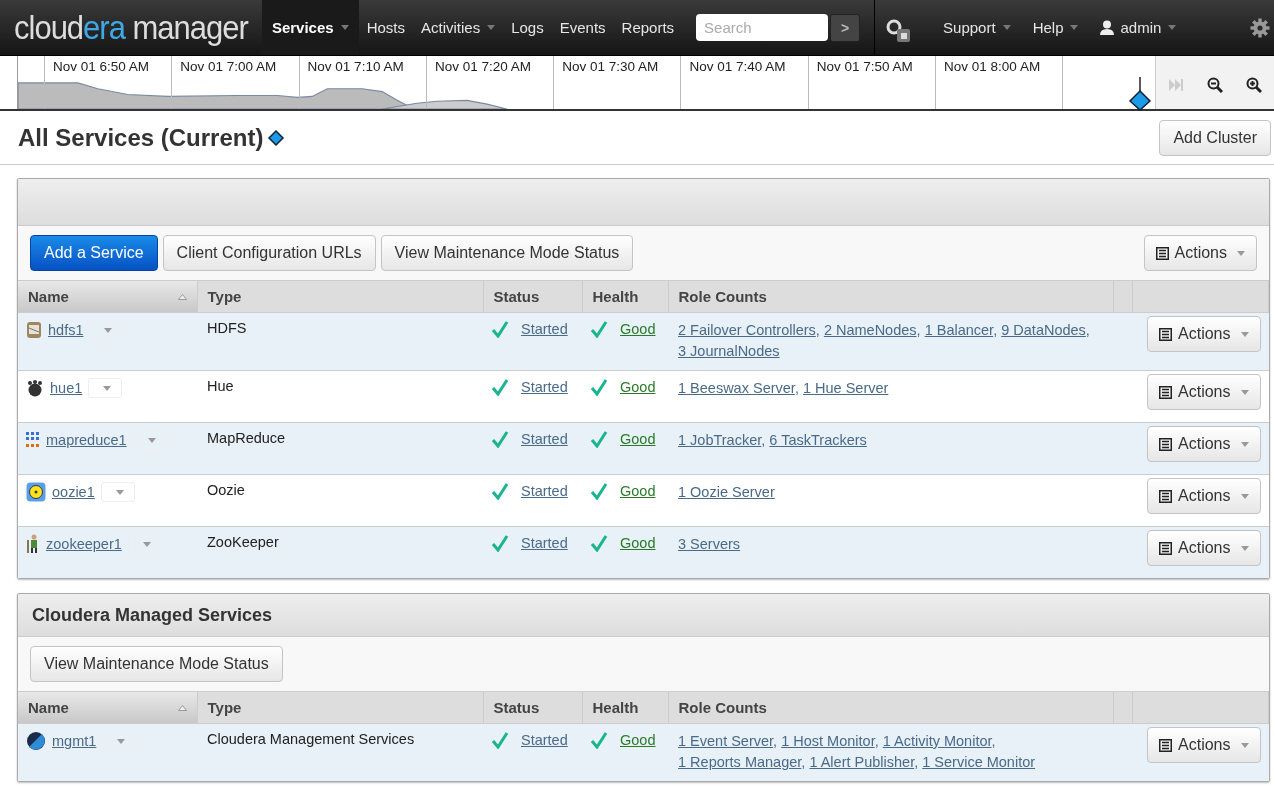  Describe the element at coordinates (1055, 27) in the screenshot. I see `menu-link: Help` at that location.